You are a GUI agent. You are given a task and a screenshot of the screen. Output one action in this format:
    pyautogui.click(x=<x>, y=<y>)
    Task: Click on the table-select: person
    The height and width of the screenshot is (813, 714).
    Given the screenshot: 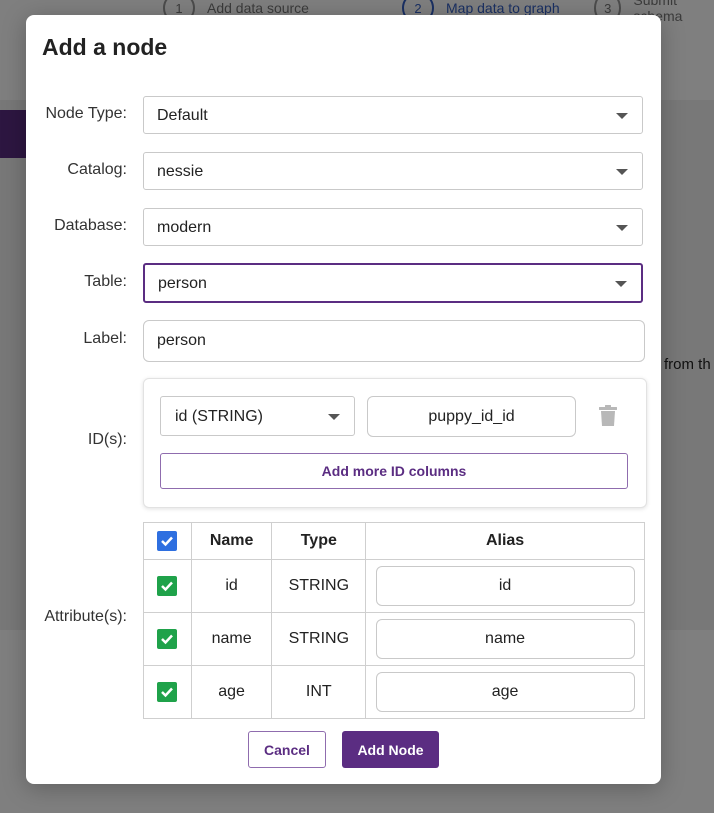 What is the action you would take?
    pyautogui.click(x=393, y=283)
    